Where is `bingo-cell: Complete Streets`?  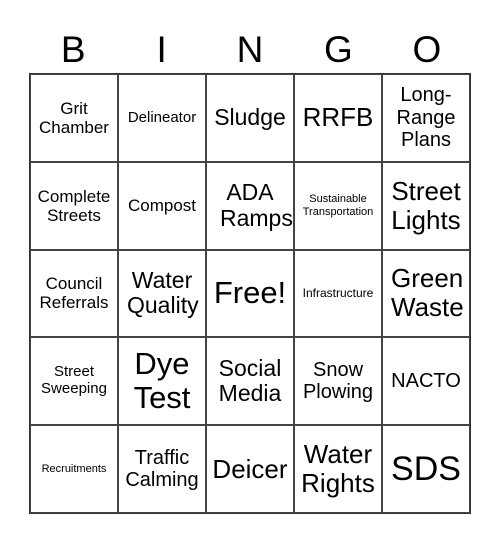
bingo-cell: Complete Streets is located at coordinates (74, 205).